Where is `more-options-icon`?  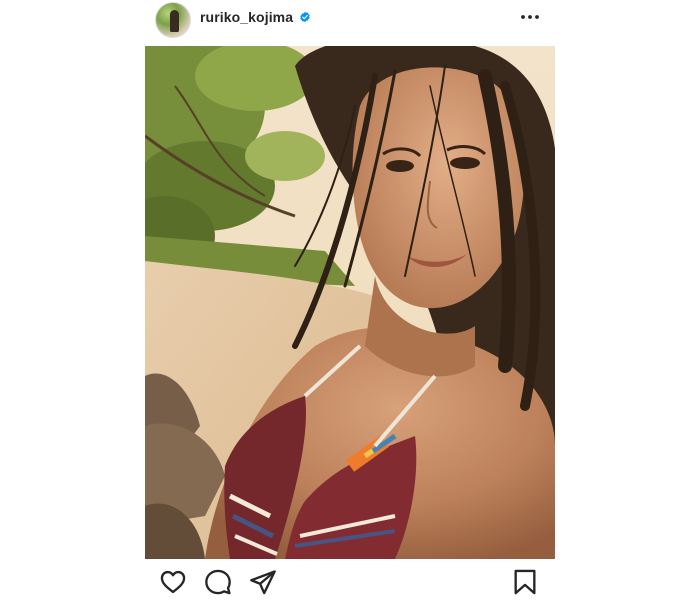 more-options-icon is located at coordinates (530, 17).